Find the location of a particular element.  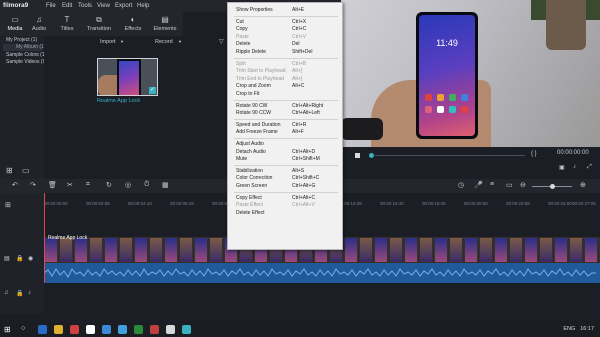

context-menu-item: Adjust Audio is located at coordinates (250, 144).